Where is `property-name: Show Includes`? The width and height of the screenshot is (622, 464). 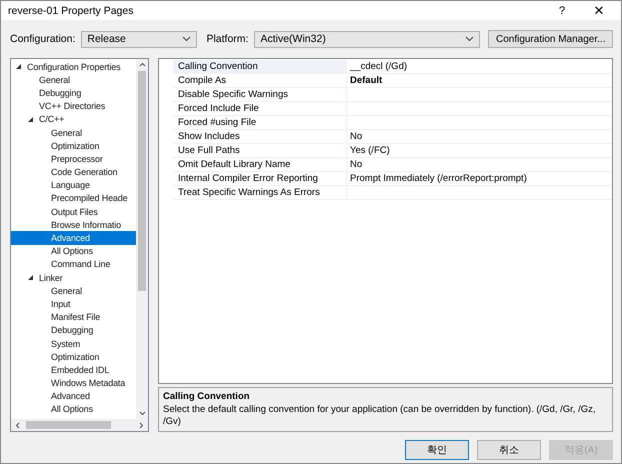
property-name: Show Includes is located at coordinates (260, 136).